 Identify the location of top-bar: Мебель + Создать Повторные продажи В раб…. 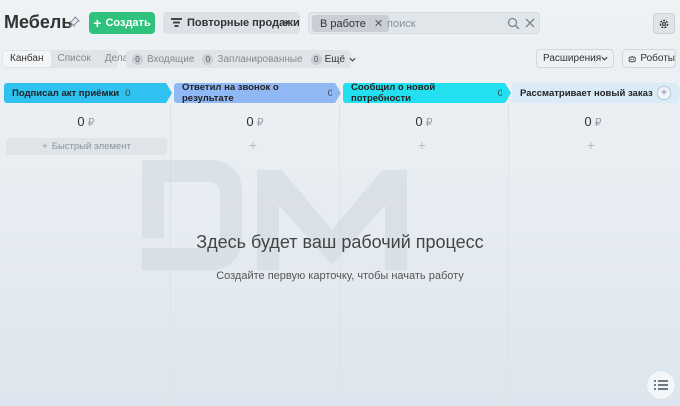
(340, 23).